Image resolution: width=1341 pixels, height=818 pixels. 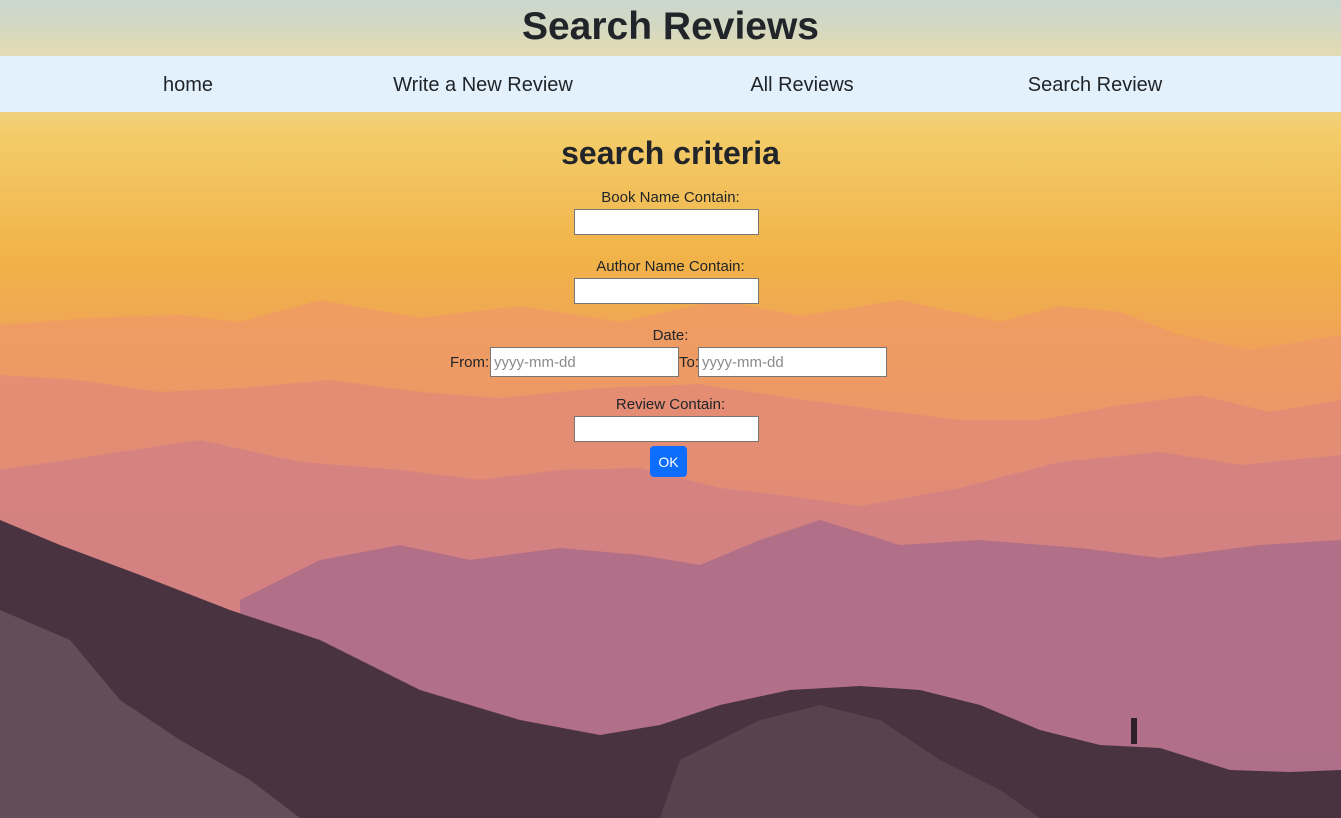 I want to click on search-criteria-heading: search criteria, so click(x=670, y=153).